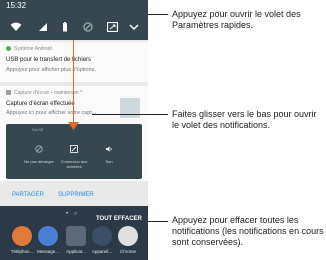 The image size is (326, 260). What do you see at coordinates (51, 70) in the screenshot?
I see `usb-notification-text: Appuyez pour afficher plus d'options.` at bounding box center [51, 70].